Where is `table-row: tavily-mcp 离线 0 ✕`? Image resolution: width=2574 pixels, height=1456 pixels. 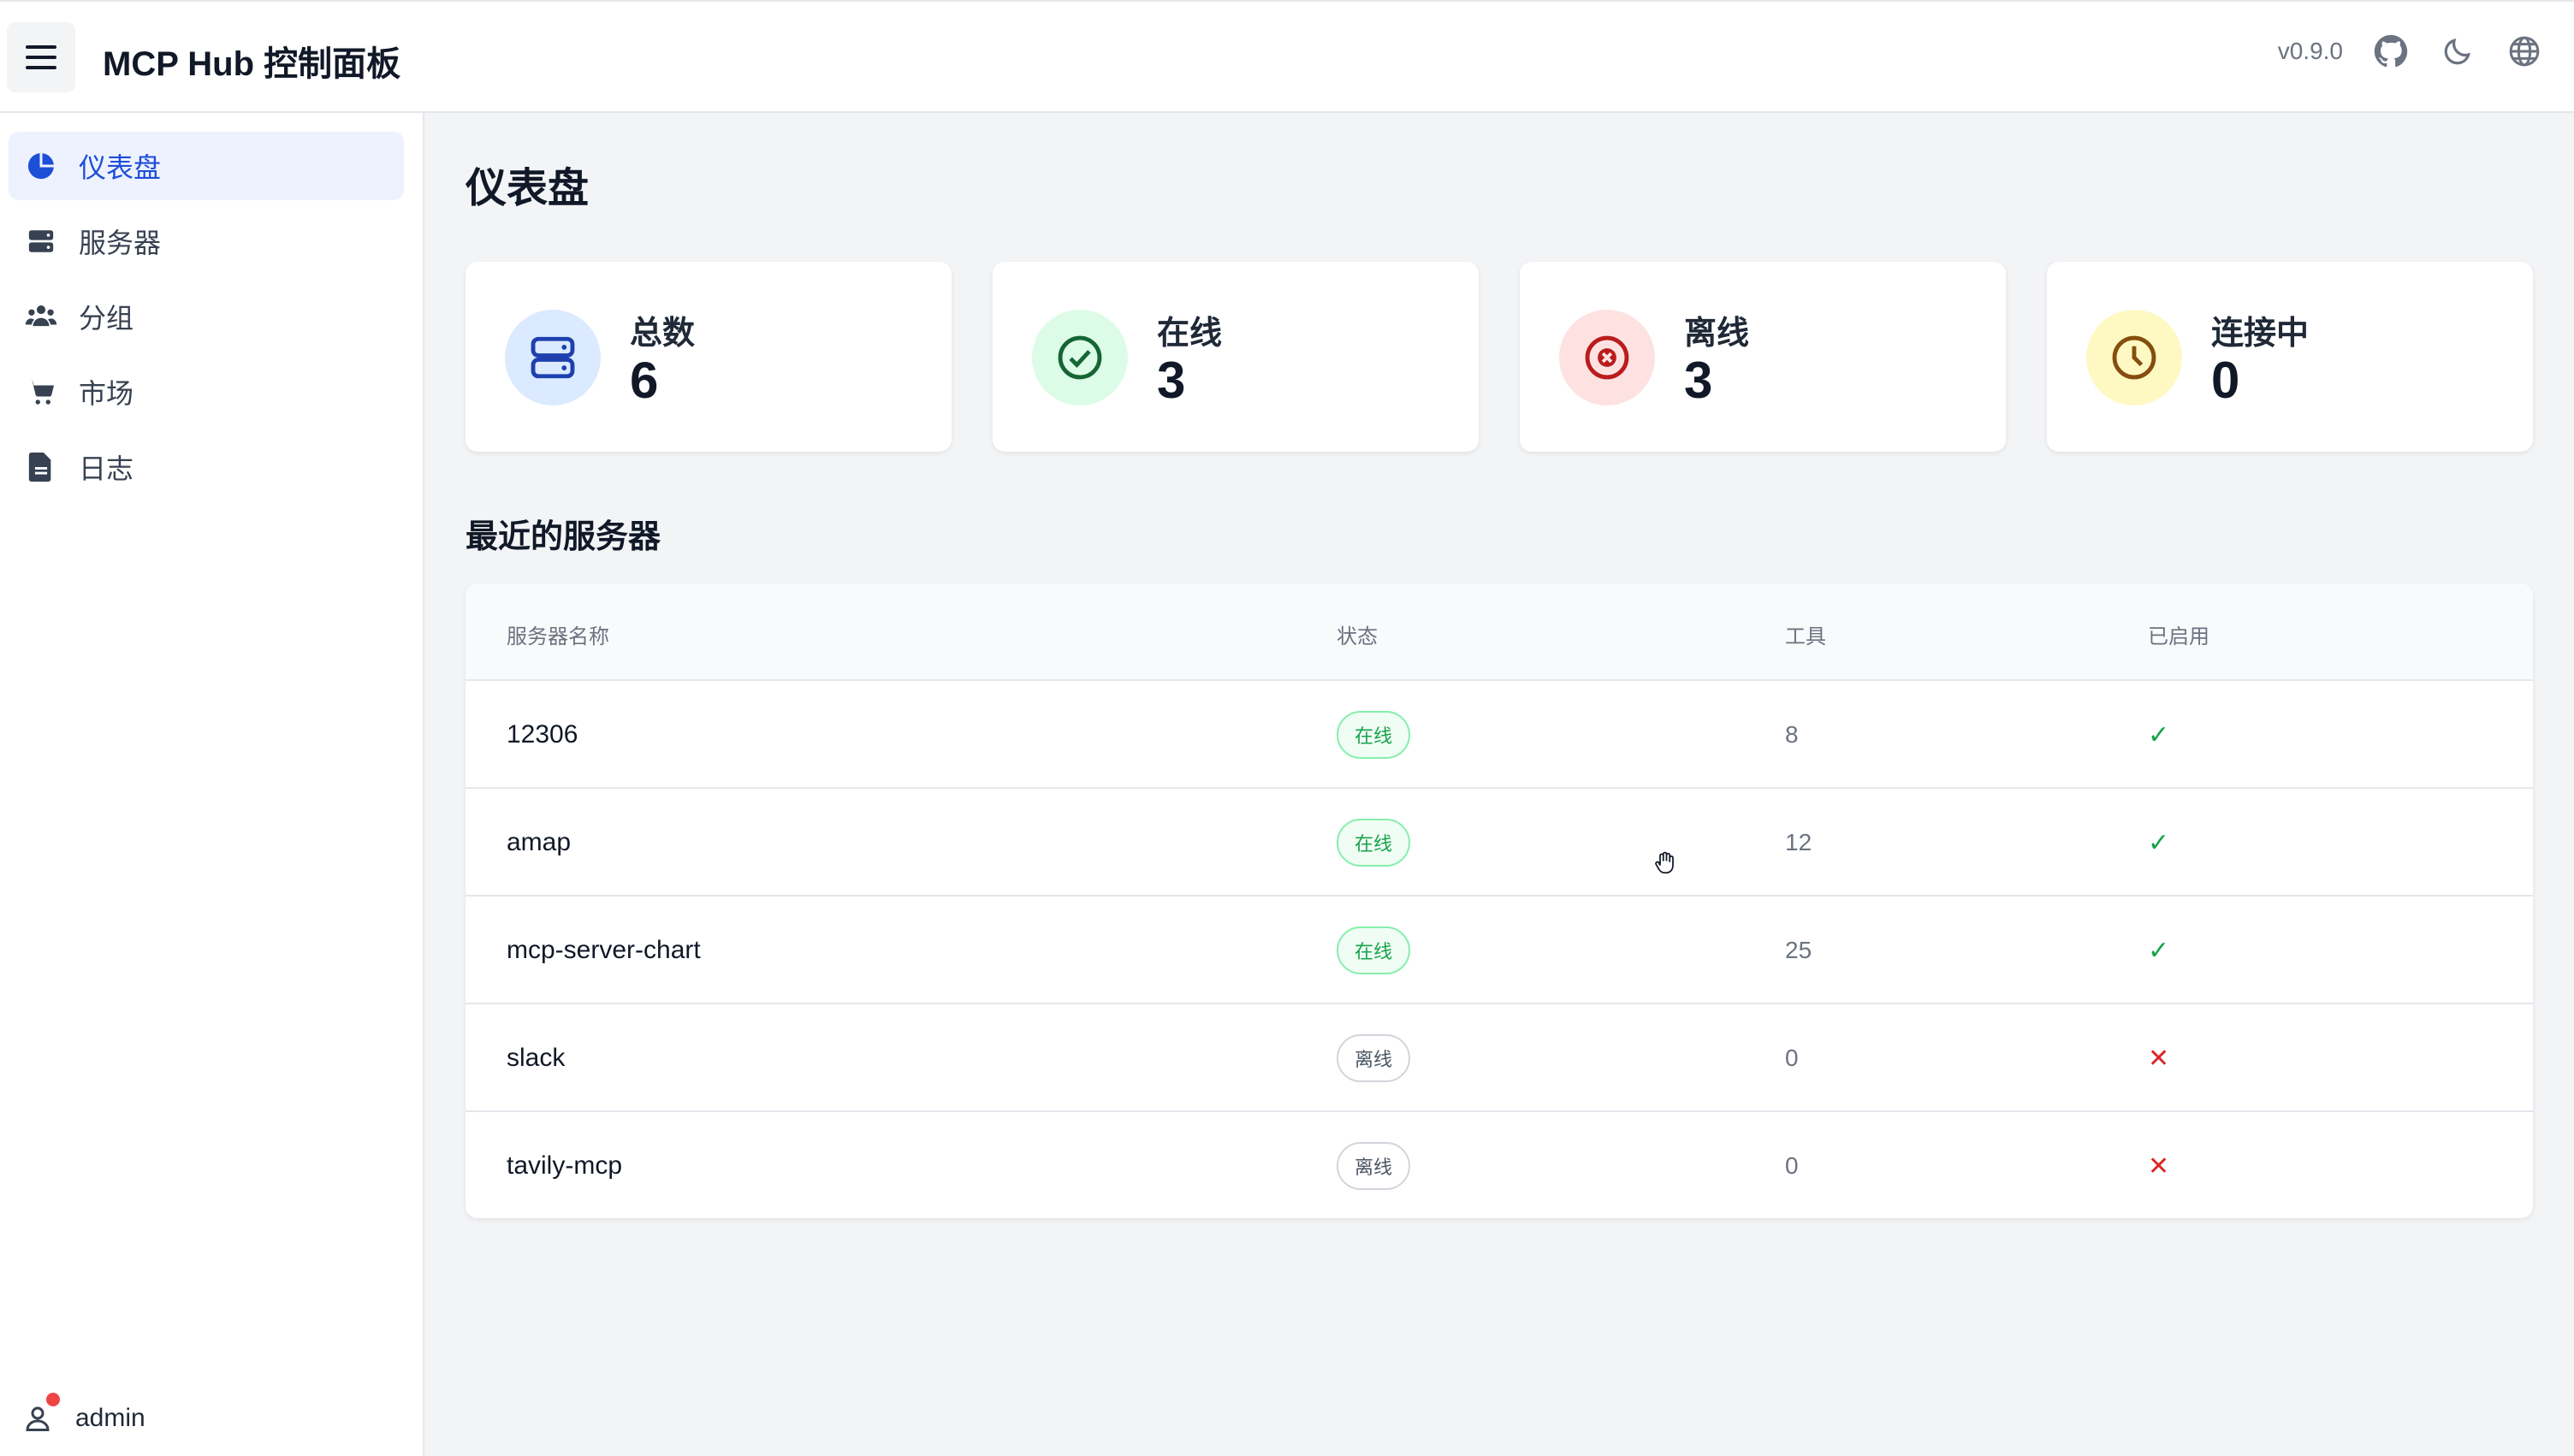 table-row: tavily-mcp 离线 0 ✕ is located at coordinates (1499, 1165).